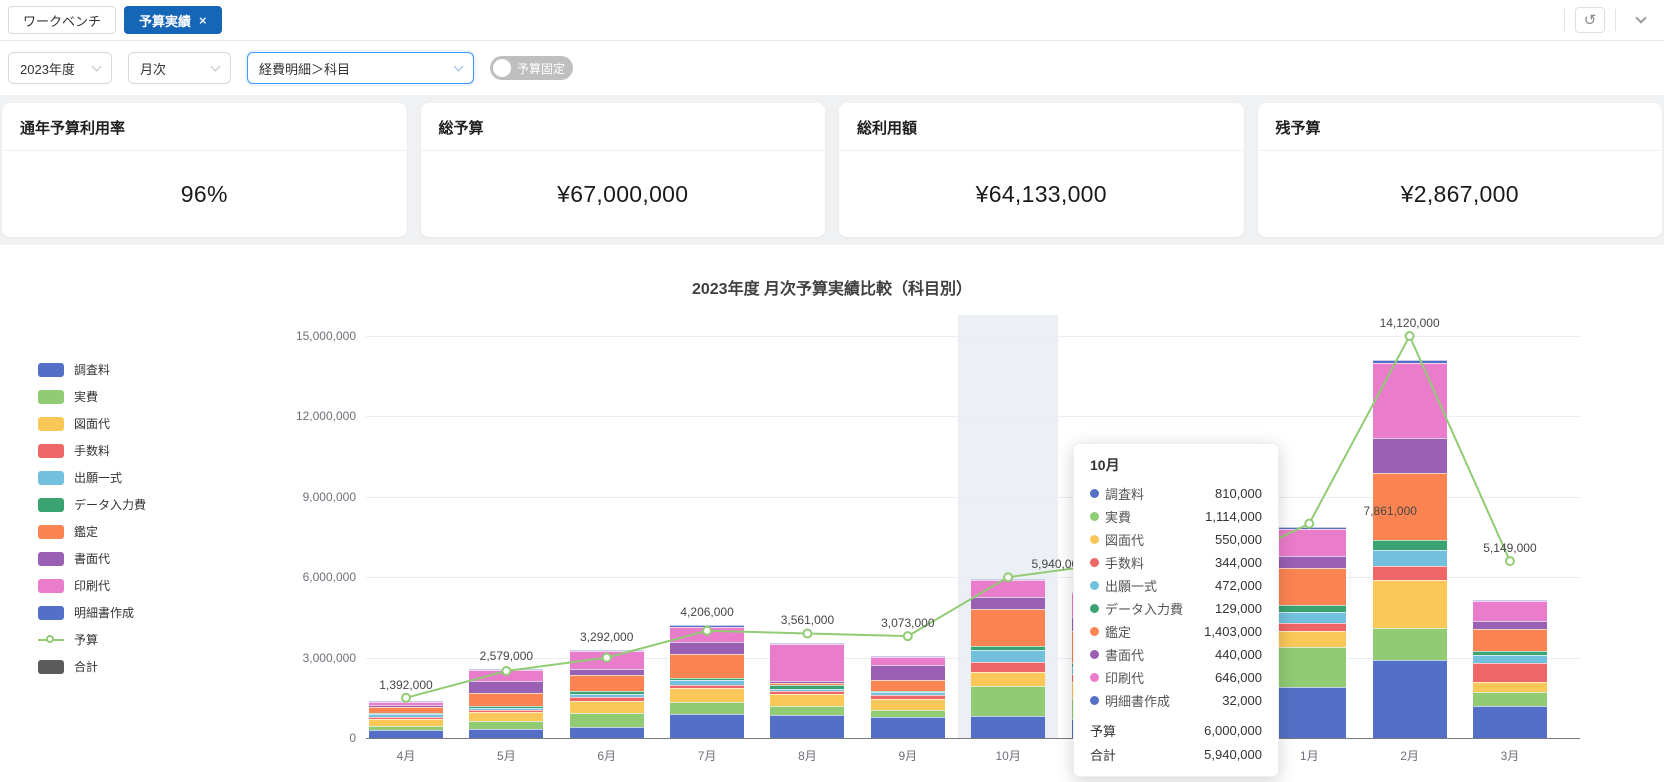 The width and height of the screenshot is (1664, 782). Describe the element at coordinates (179, 68) in the screenshot. I see `period-select: 月次` at that location.